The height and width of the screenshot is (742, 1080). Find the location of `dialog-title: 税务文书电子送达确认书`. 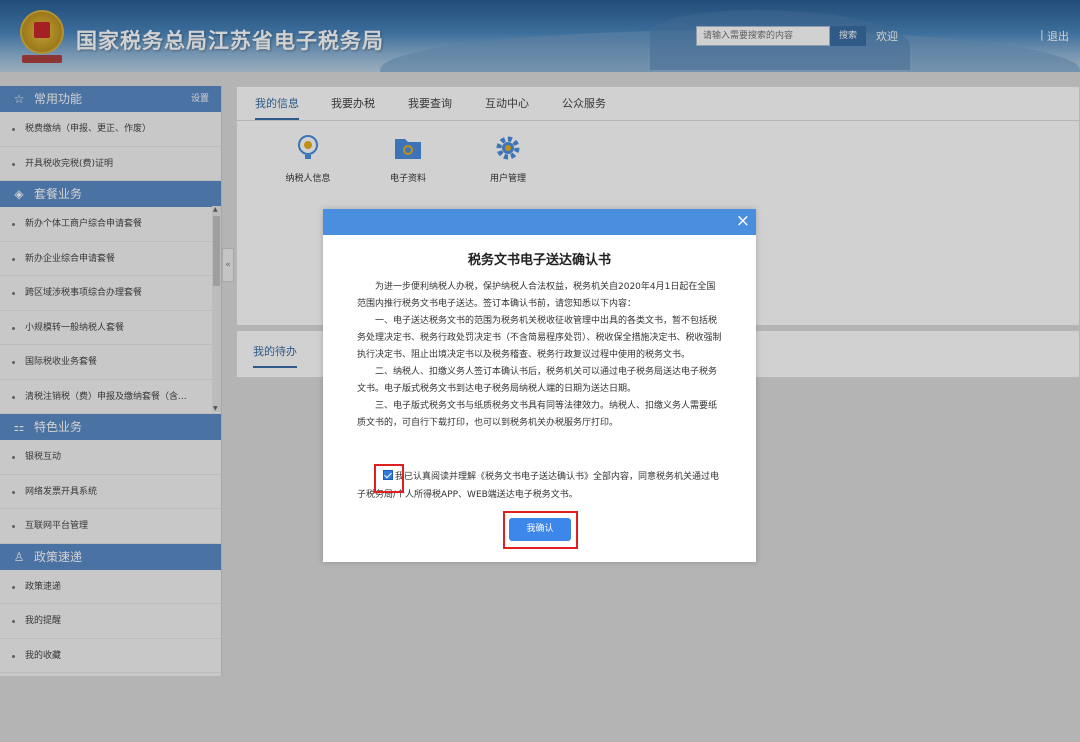

dialog-title: 税务文书电子送达确认书 is located at coordinates (539, 260).